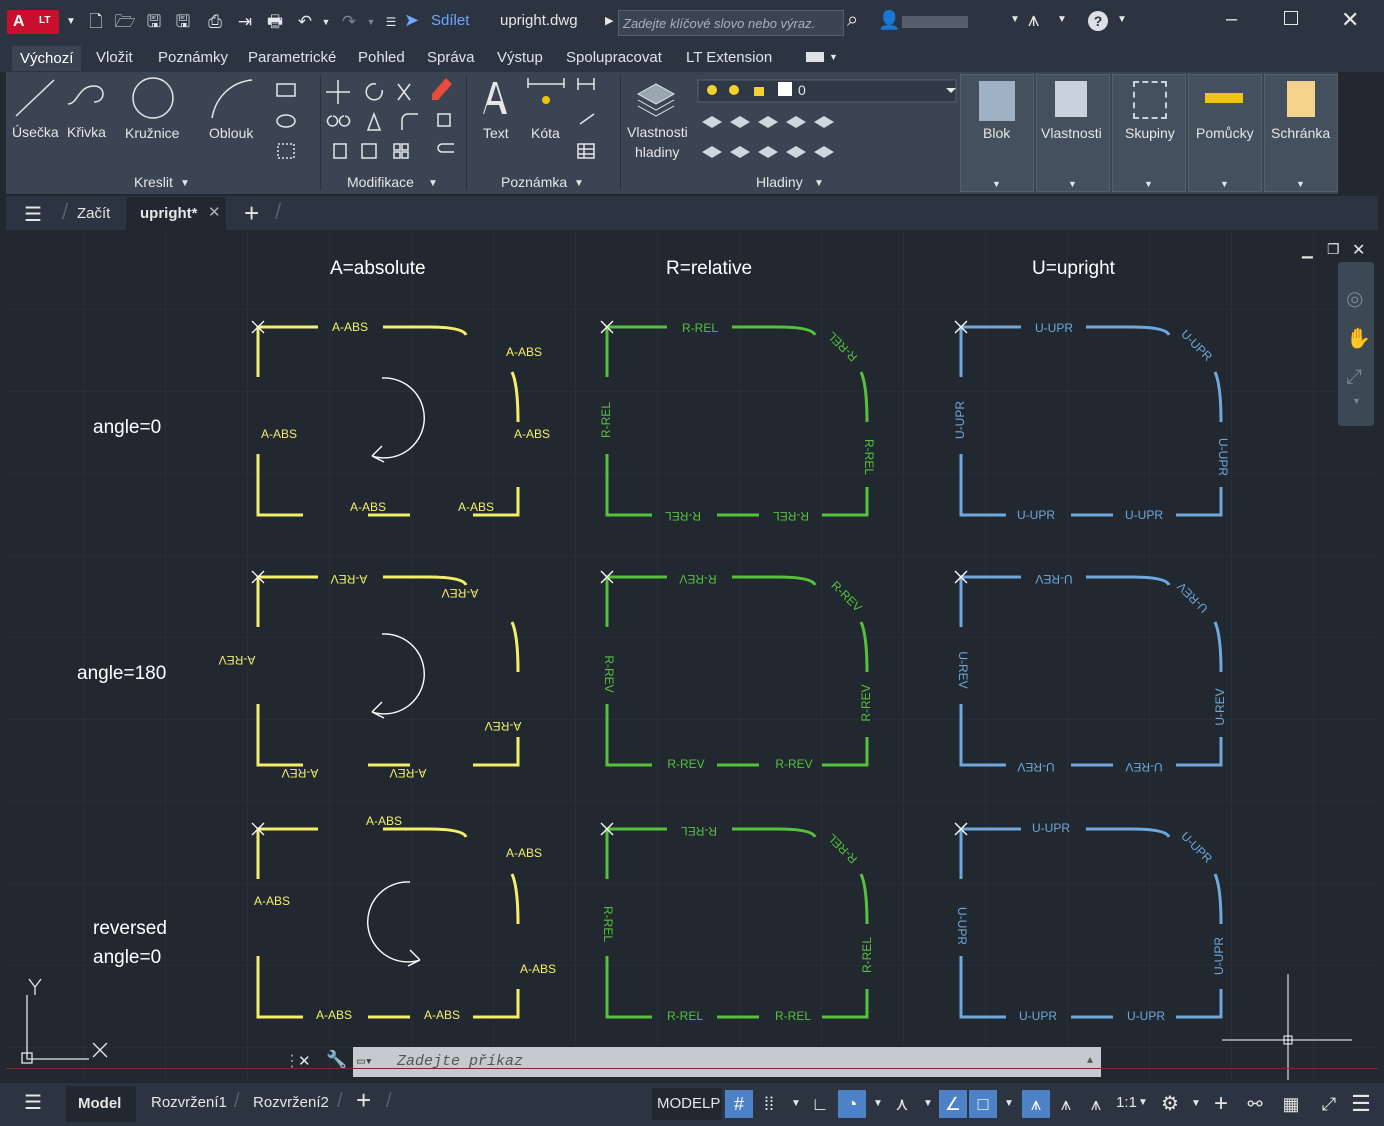  I want to click on app-dropdown-icon: ▼, so click(1062, 19).